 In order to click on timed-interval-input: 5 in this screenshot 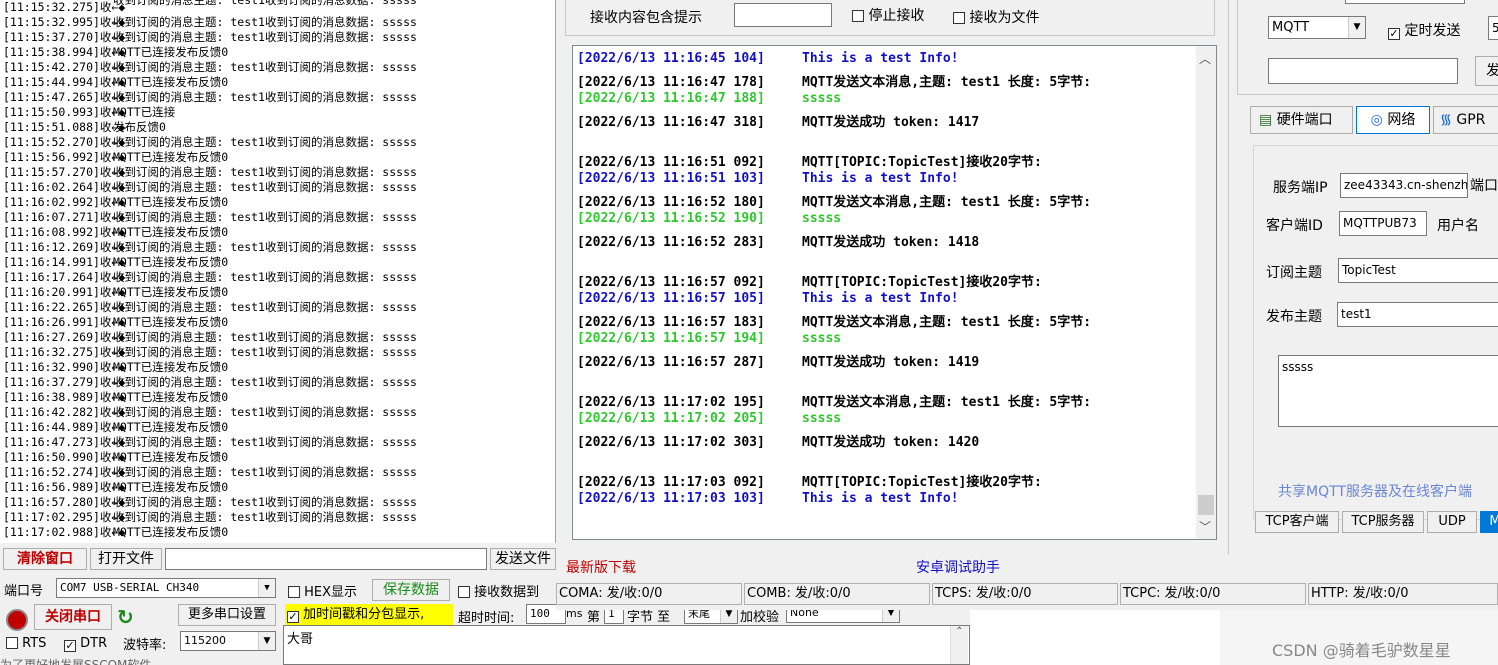, I will do `click(1493, 28)`.